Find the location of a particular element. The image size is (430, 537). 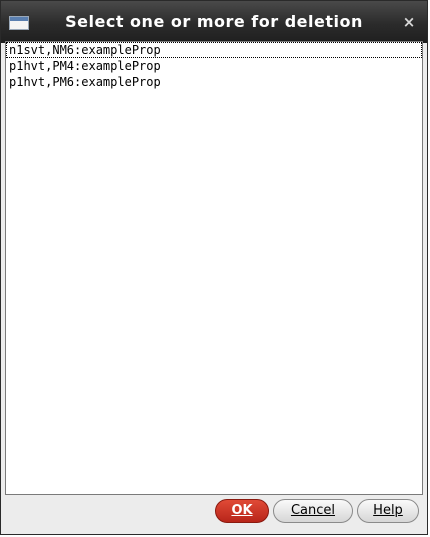

window-icon is located at coordinates (19, 23).